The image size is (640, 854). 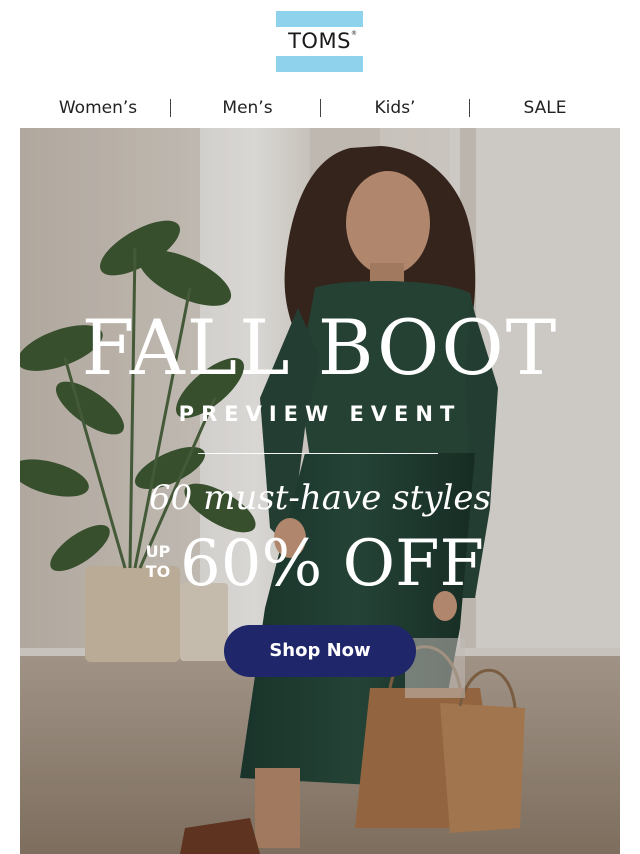 I want to click on logo-top-band, so click(x=319, y=19).